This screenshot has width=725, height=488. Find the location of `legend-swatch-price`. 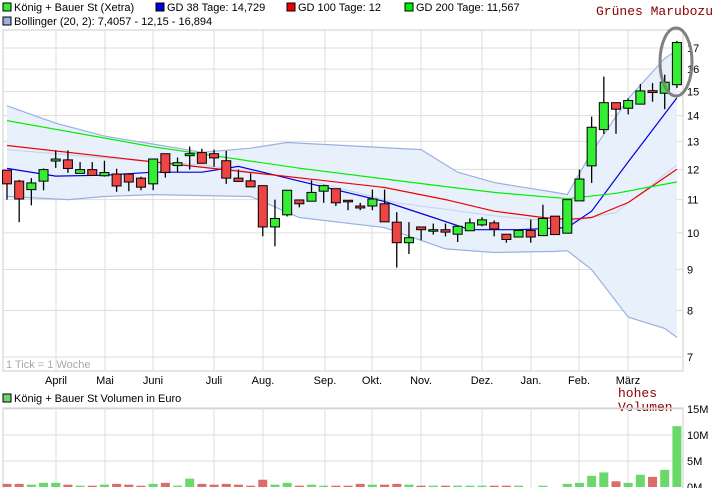

legend-swatch-price is located at coordinates (7, 7).